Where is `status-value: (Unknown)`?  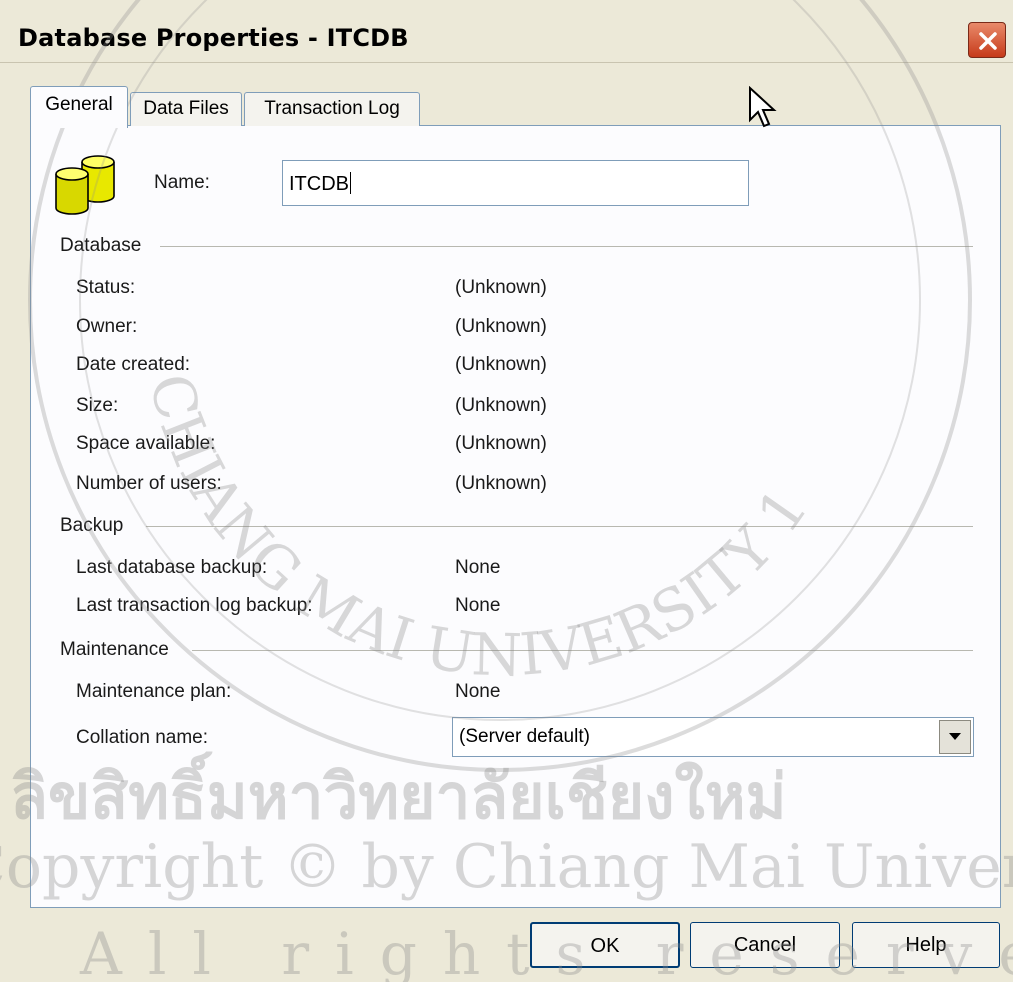 status-value: (Unknown) is located at coordinates (501, 287).